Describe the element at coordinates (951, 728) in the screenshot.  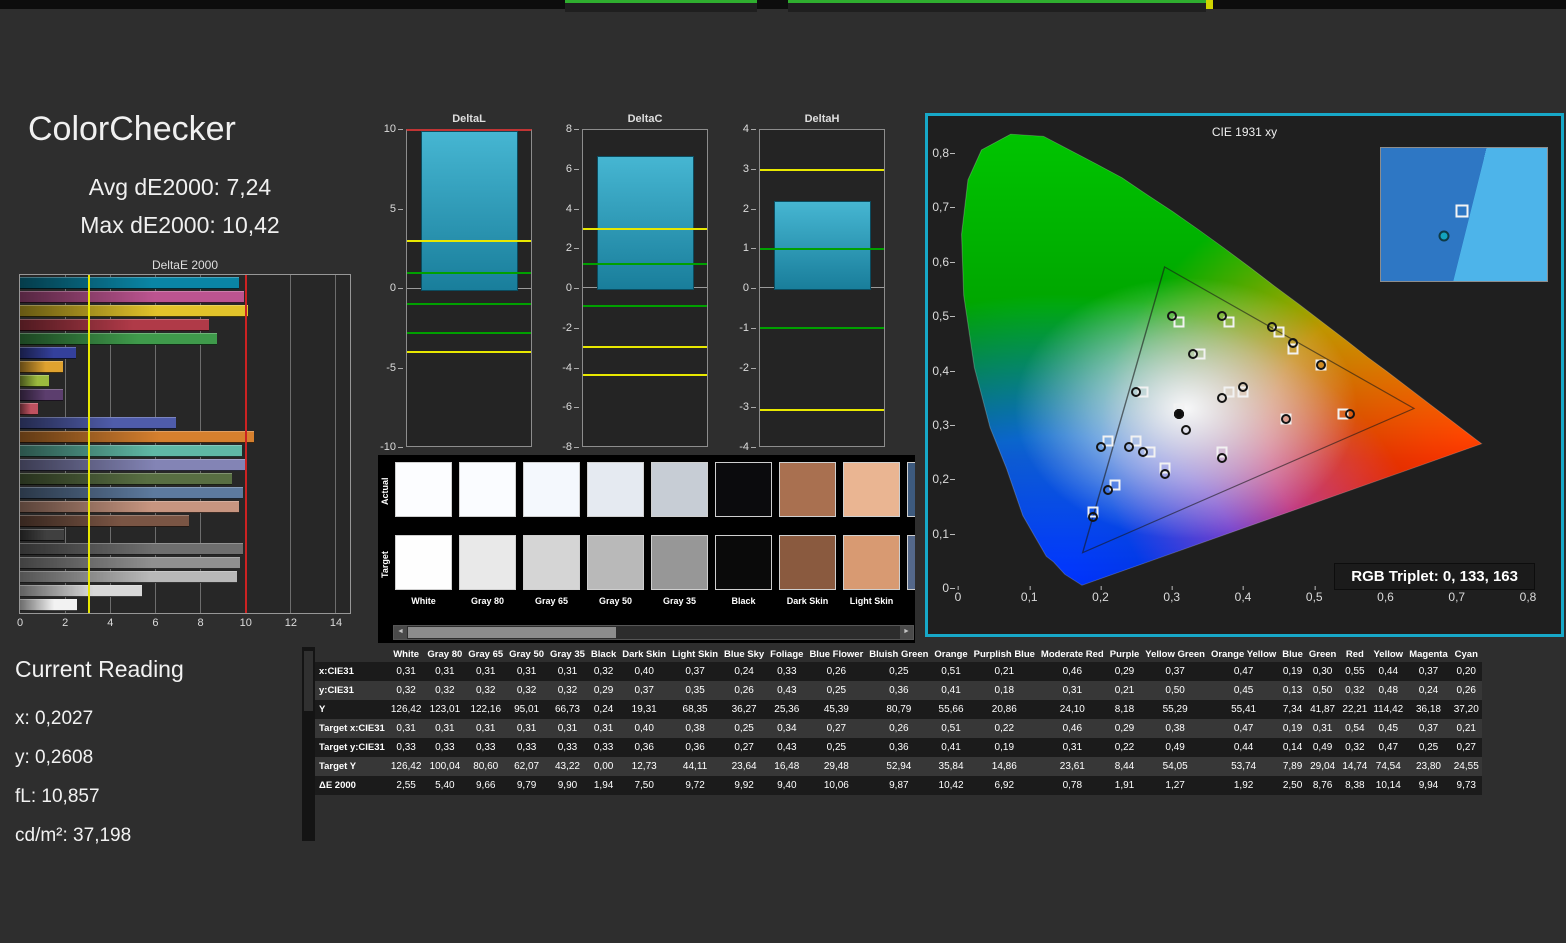
I see `table-cell: 0,51` at that location.